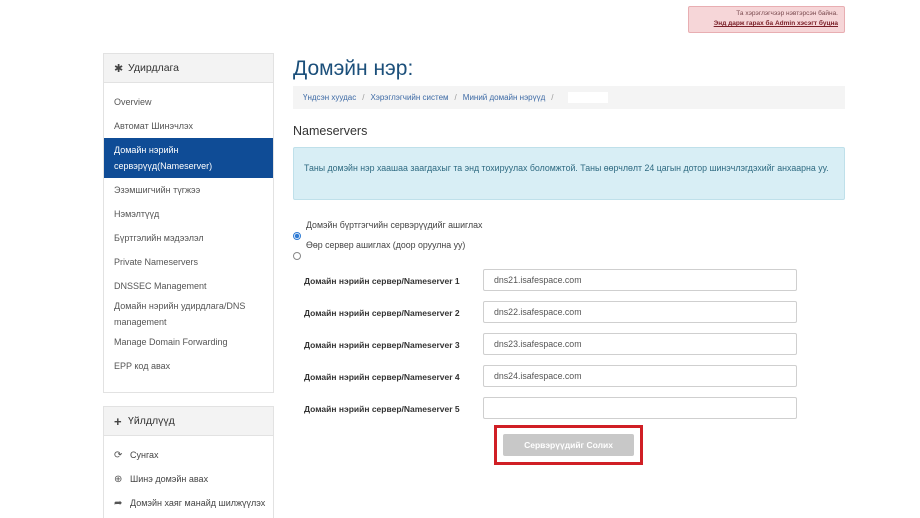  Describe the element at coordinates (188, 455) in the screenshot. I see `action-renew: ⟳ Сунгах` at that location.